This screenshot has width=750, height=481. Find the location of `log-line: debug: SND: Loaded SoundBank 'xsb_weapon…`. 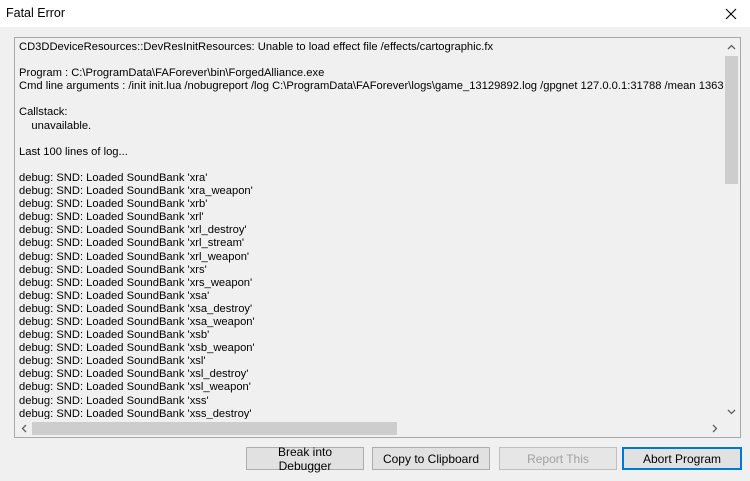

log-line: debug: SND: Loaded SoundBank 'xsb_weapon… is located at coordinates (137, 348).